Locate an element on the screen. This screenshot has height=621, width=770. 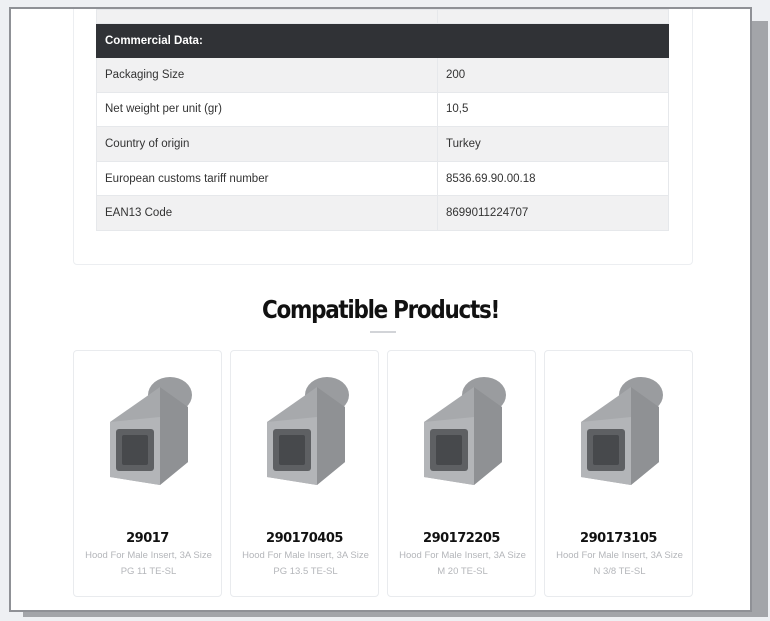
table-row: Country of origin Turkey is located at coordinates (382, 144).